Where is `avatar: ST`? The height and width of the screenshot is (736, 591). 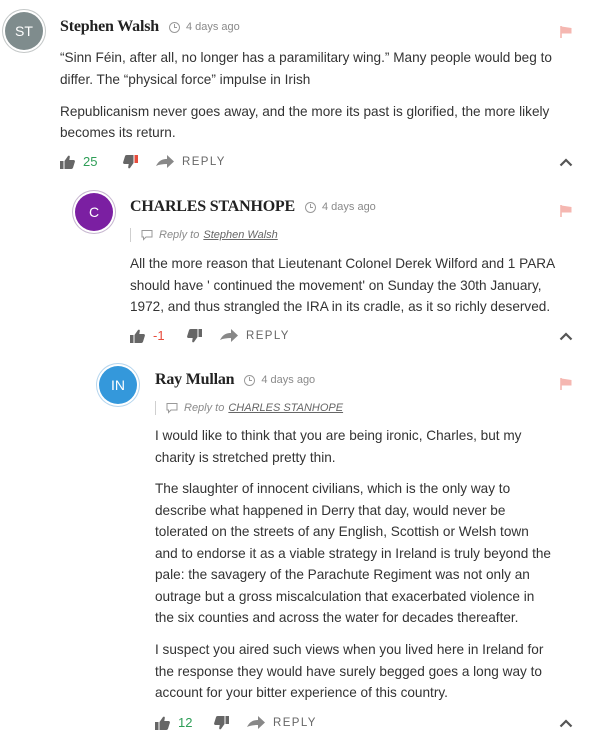
avatar: ST is located at coordinates (24, 31).